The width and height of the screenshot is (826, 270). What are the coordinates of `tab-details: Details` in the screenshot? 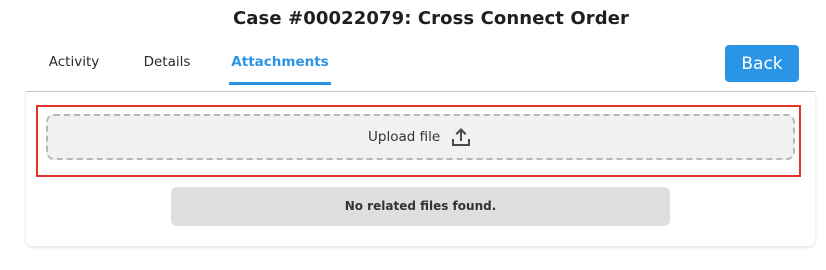 It's located at (167, 63).